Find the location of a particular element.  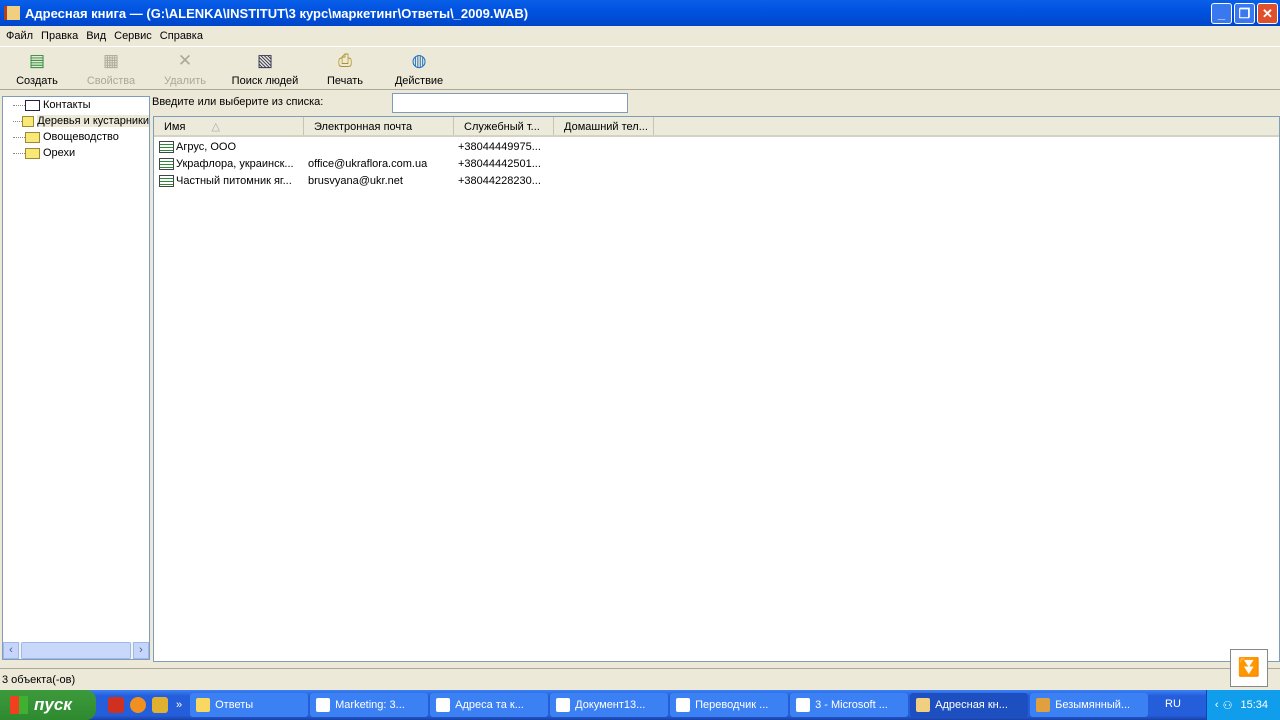

menu-edit: Правка is located at coordinates (59, 36).